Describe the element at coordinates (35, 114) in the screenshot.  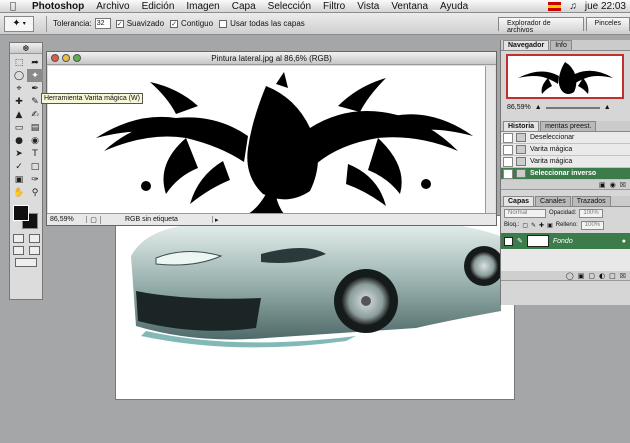
I see `history-brush-icon: ✍` at that location.